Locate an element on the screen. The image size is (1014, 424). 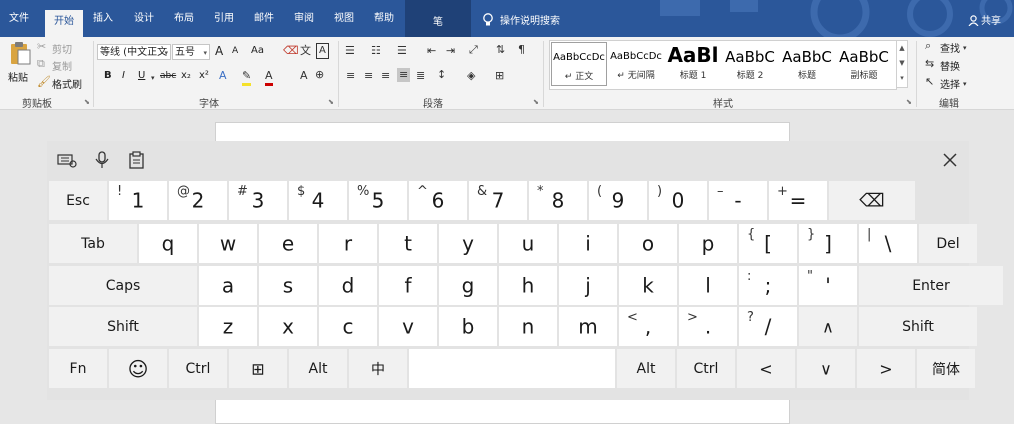
share-button: 共享 is located at coordinates (984, 22).